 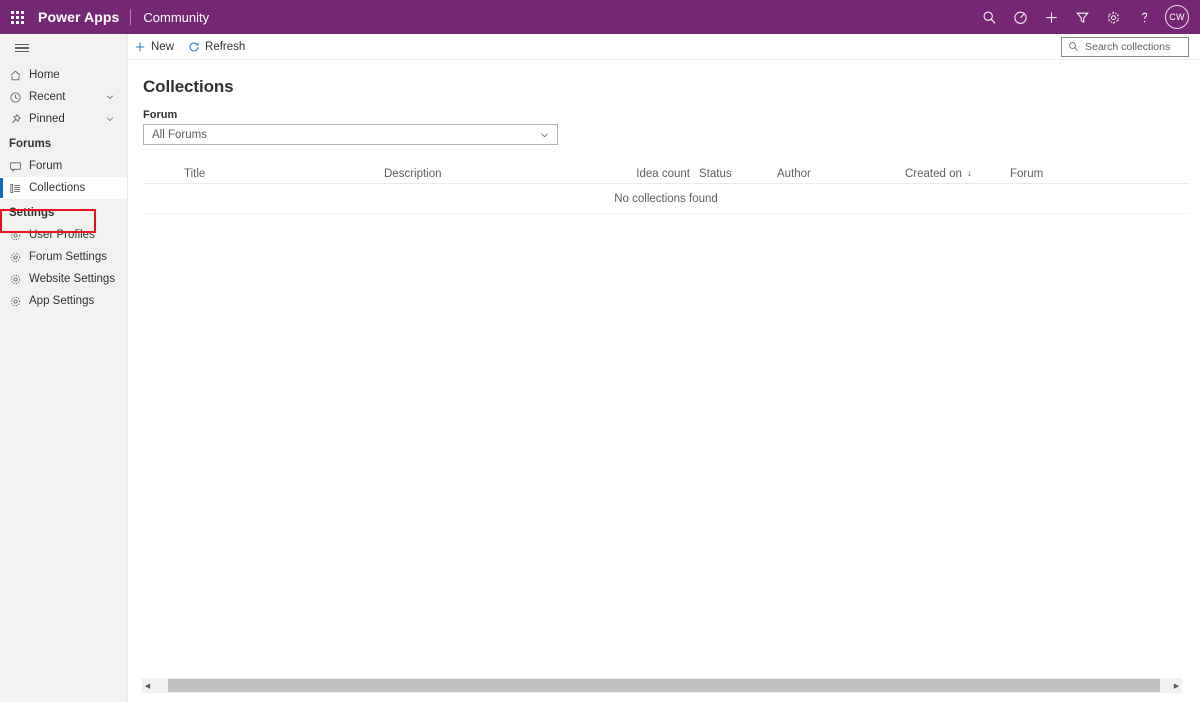 I want to click on grid-empty-message: No collections found, so click(x=666, y=199).